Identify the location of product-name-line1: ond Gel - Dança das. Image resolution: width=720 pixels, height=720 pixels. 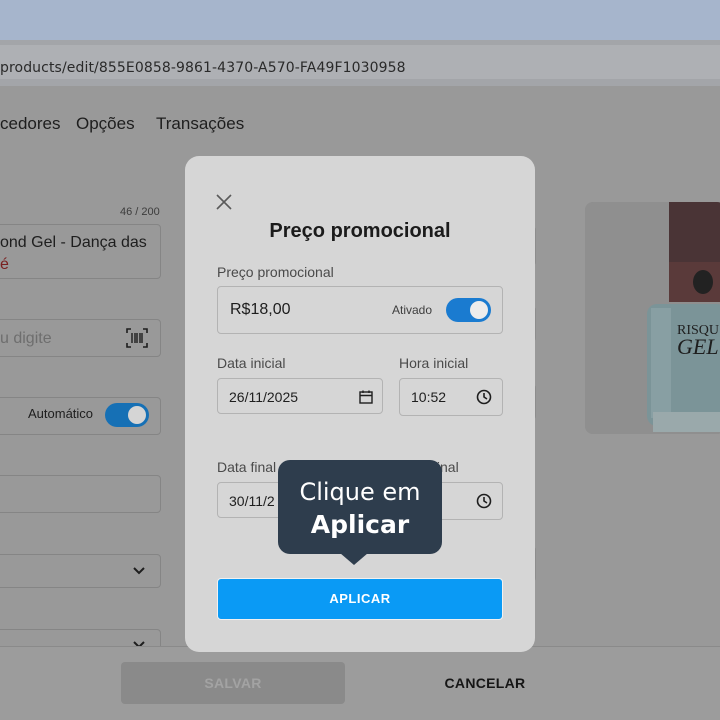
(73, 242).